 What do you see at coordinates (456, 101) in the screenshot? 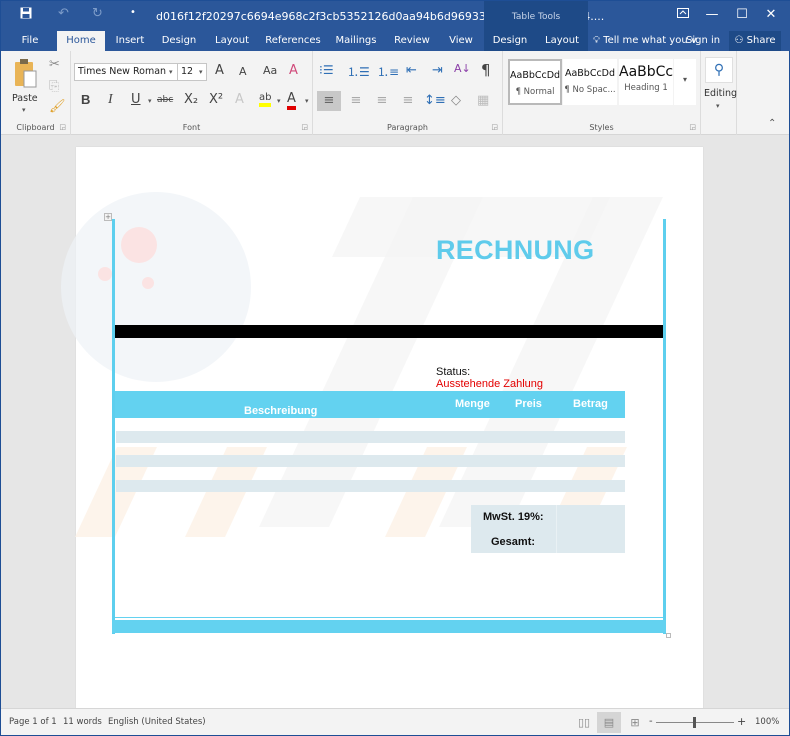
I see `shading-icon: ◇` at bounding box center [456, 101].